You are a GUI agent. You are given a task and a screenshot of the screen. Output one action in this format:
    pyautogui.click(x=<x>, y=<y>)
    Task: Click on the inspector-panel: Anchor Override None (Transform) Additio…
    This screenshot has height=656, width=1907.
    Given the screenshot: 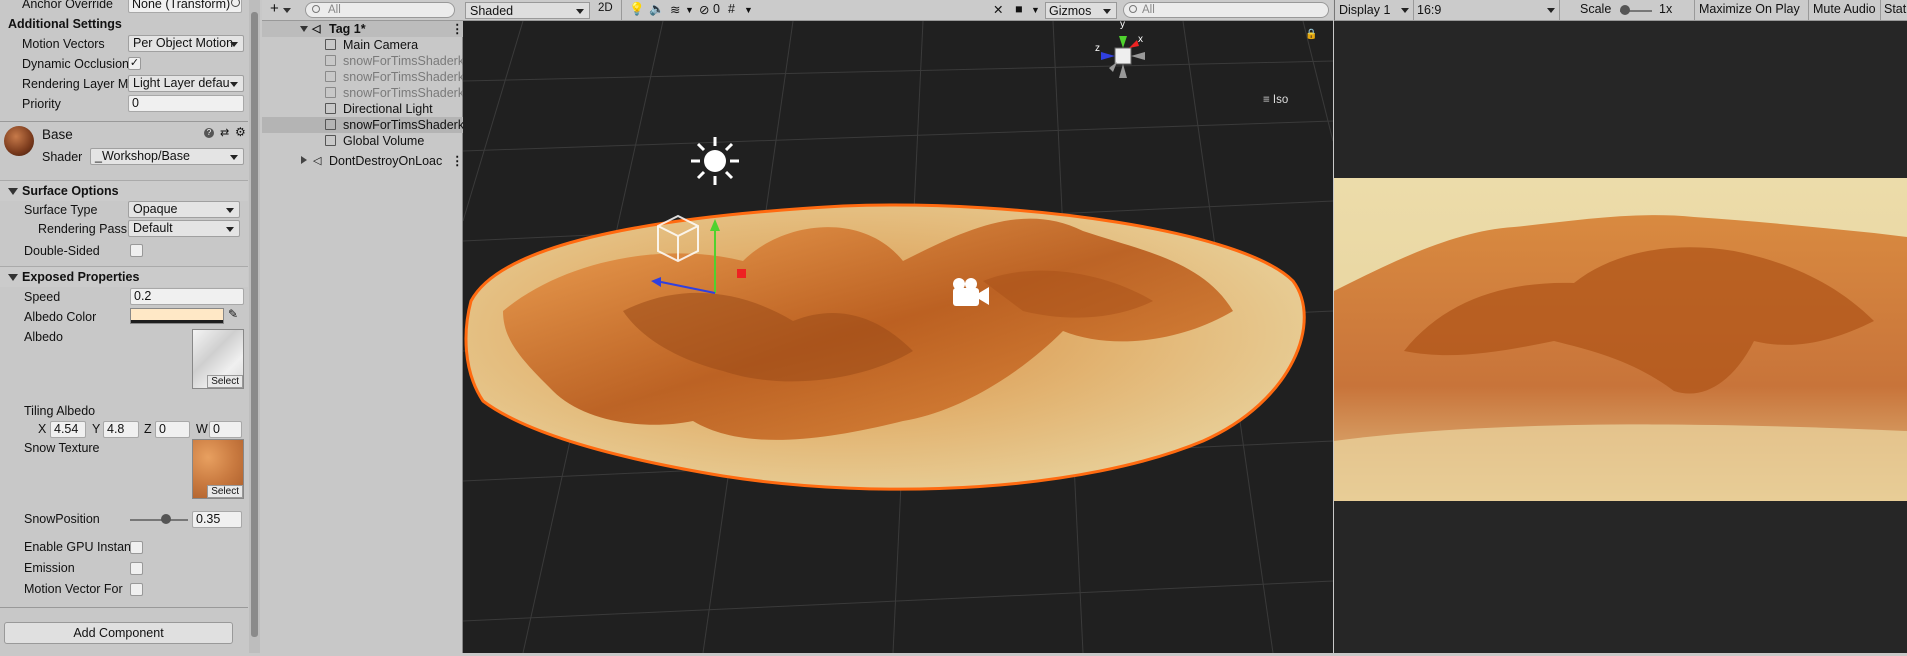 What is the action you would take?
    pyautogui.click(x=126, y=326)
    